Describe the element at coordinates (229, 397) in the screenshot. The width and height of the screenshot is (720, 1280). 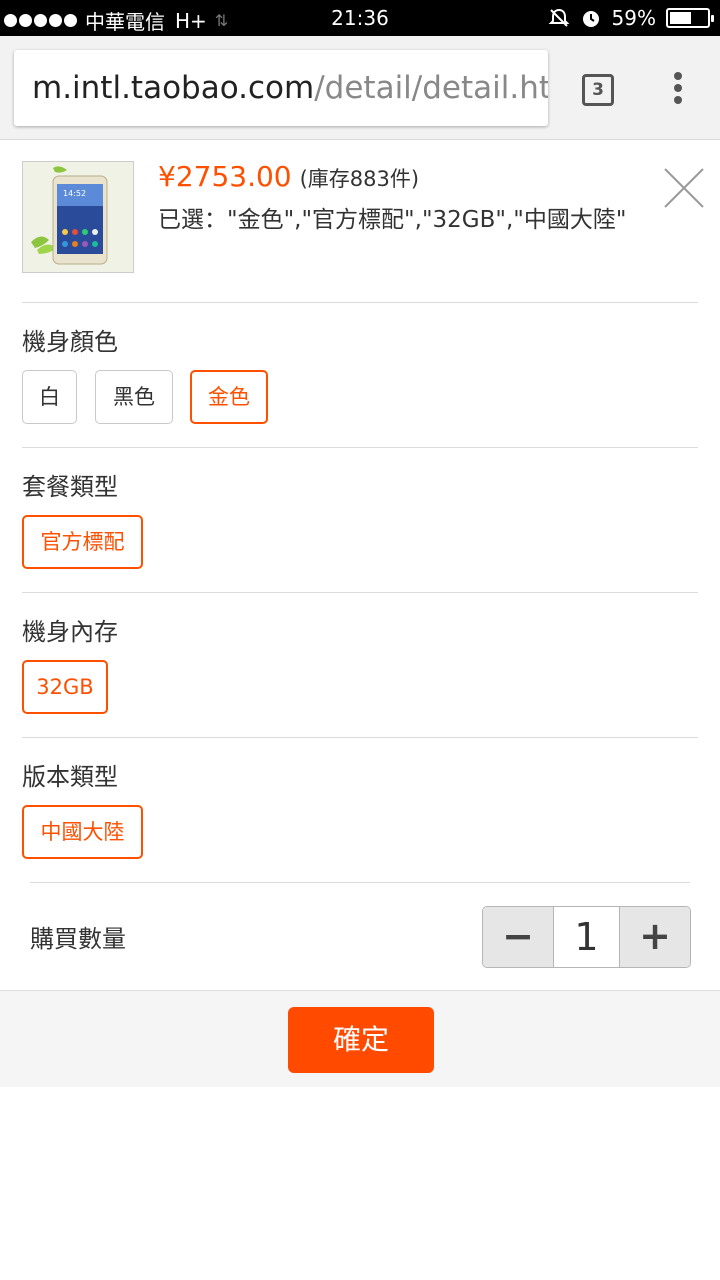
I see `option-color-gold: 金色` at that location.